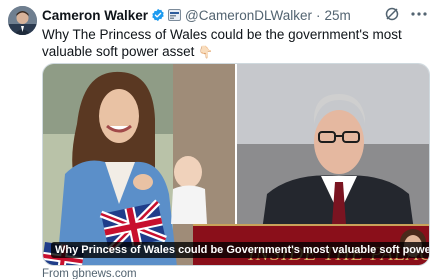 The image size is (438, 279). I want to click on author-handle: @CameronDLWalker, so click(248, 15).